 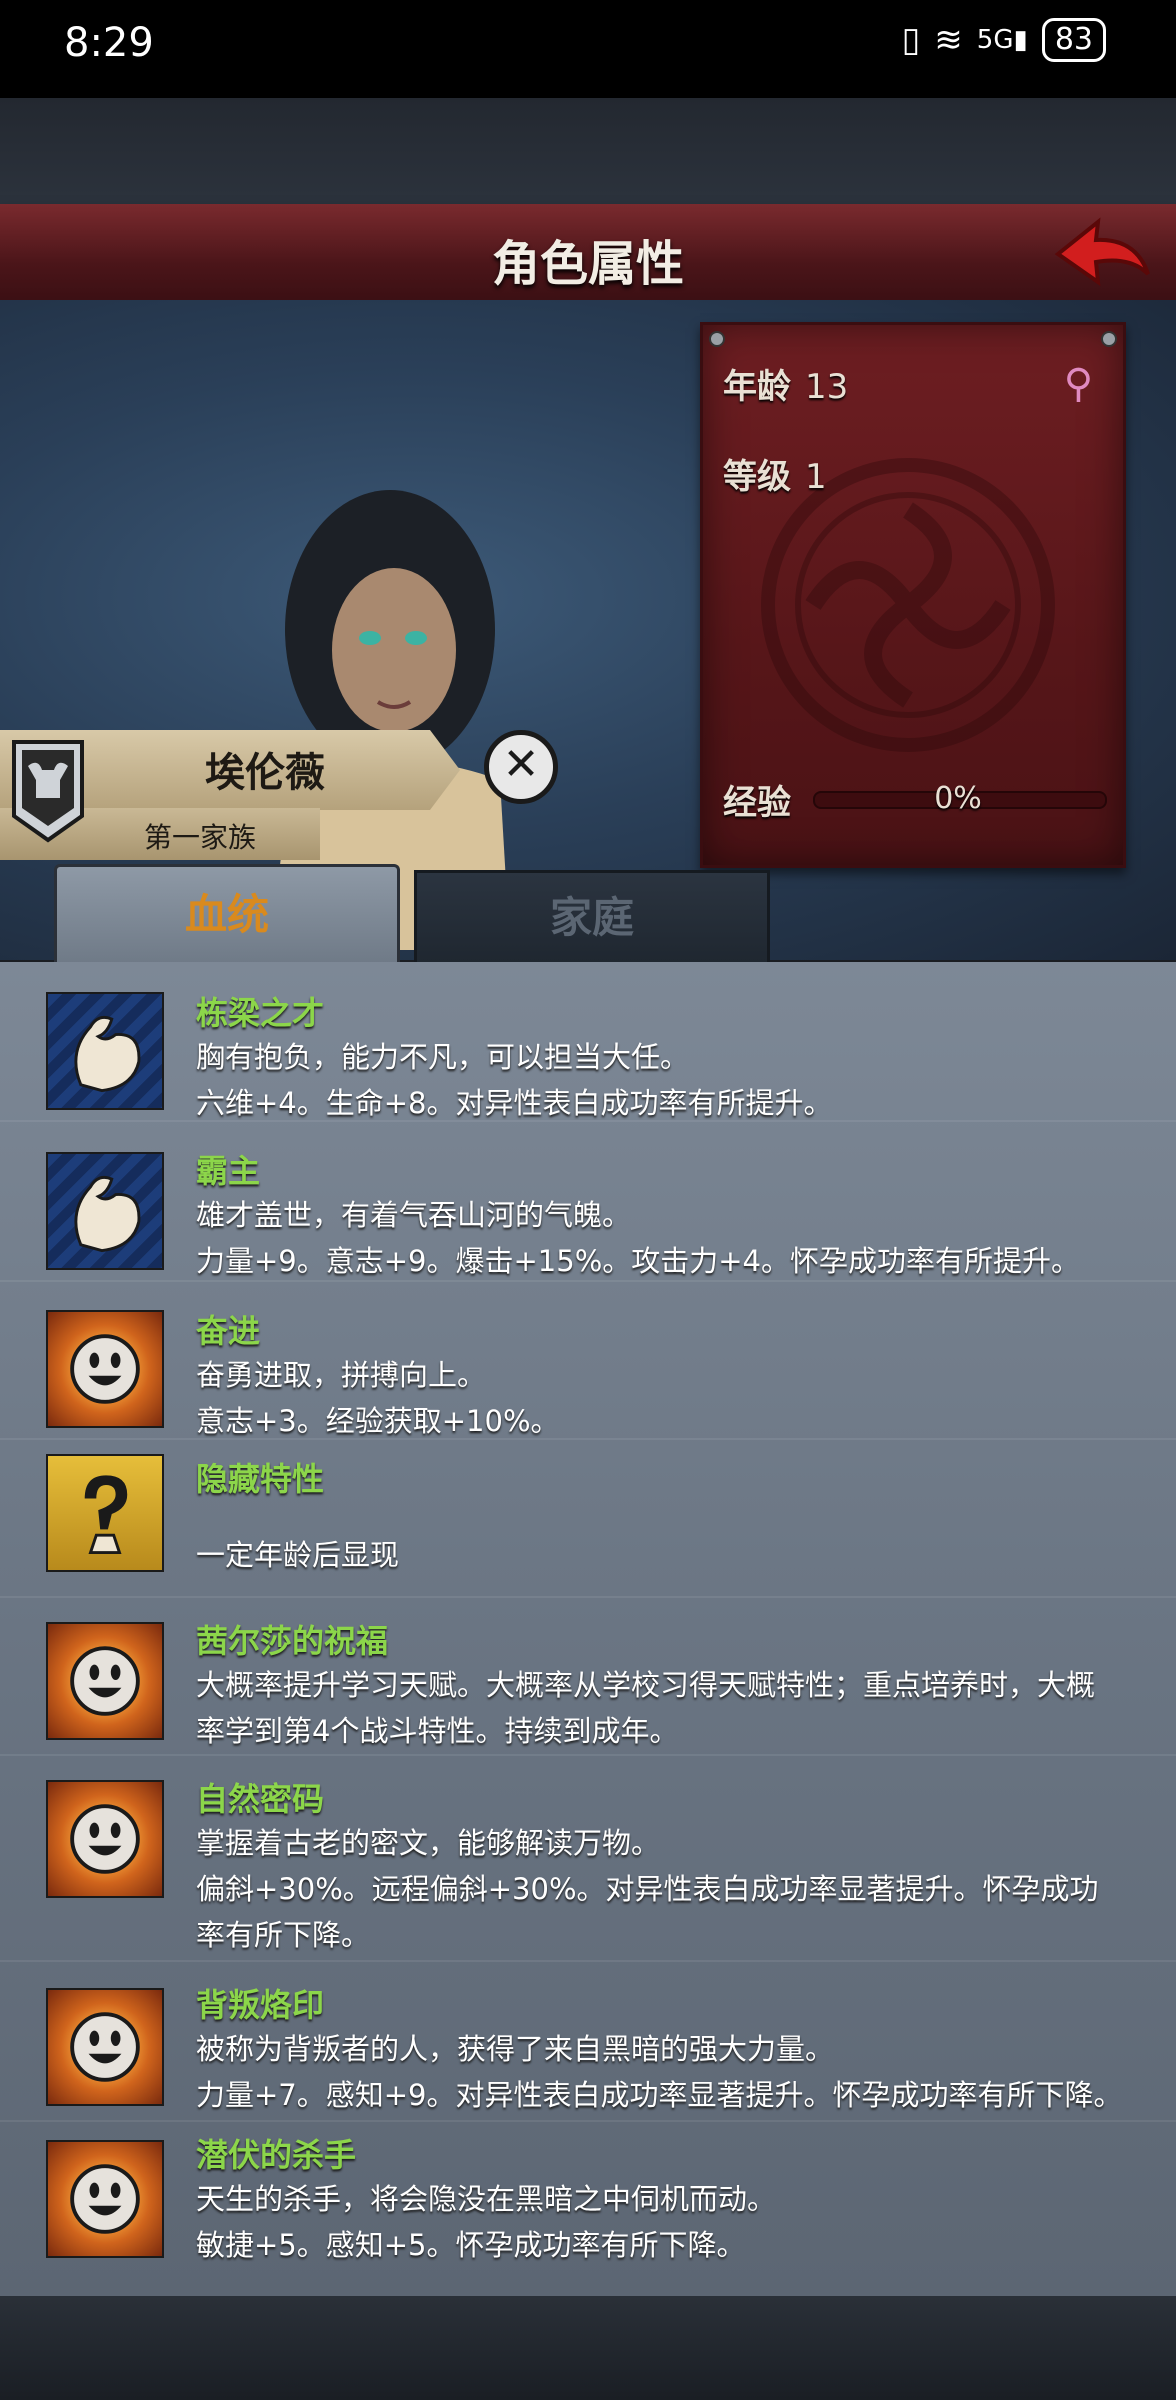 I want to click on trait-name: 背叛烙印, so click(x=260, y=2005).